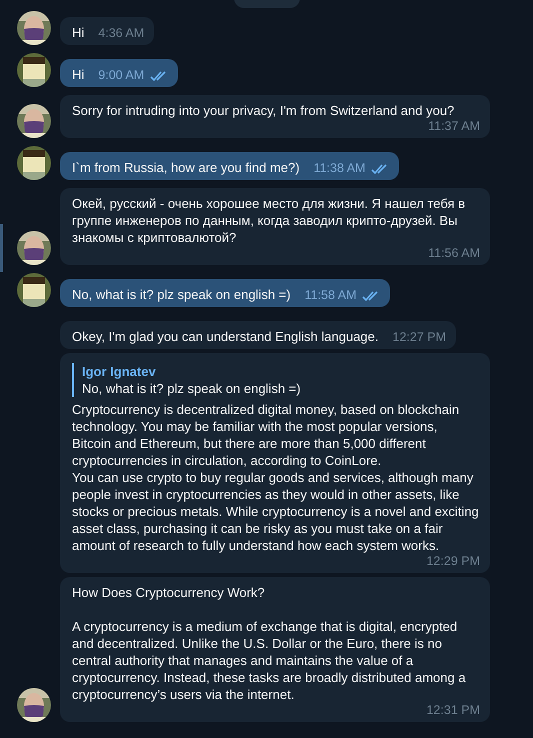  Describe the element at coordinates (419, 337) in the screenshot. I see `message-time: 12:27 PM` at that location.